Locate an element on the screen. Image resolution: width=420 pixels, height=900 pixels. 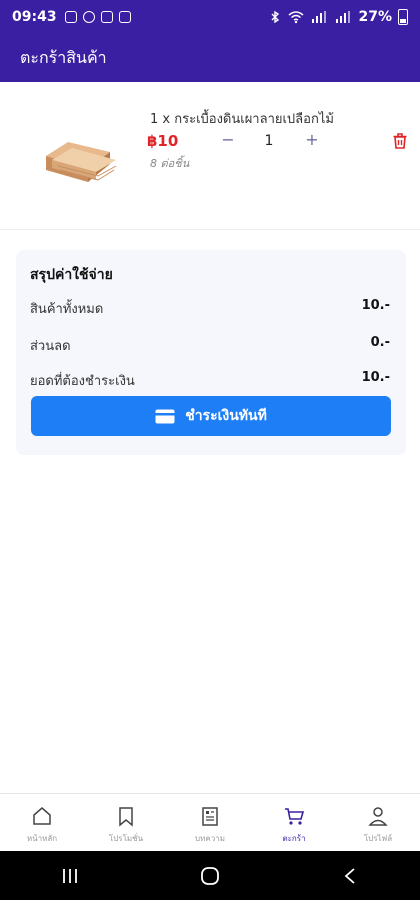
product-price: ฿10 is located at coordinates (163, 141).